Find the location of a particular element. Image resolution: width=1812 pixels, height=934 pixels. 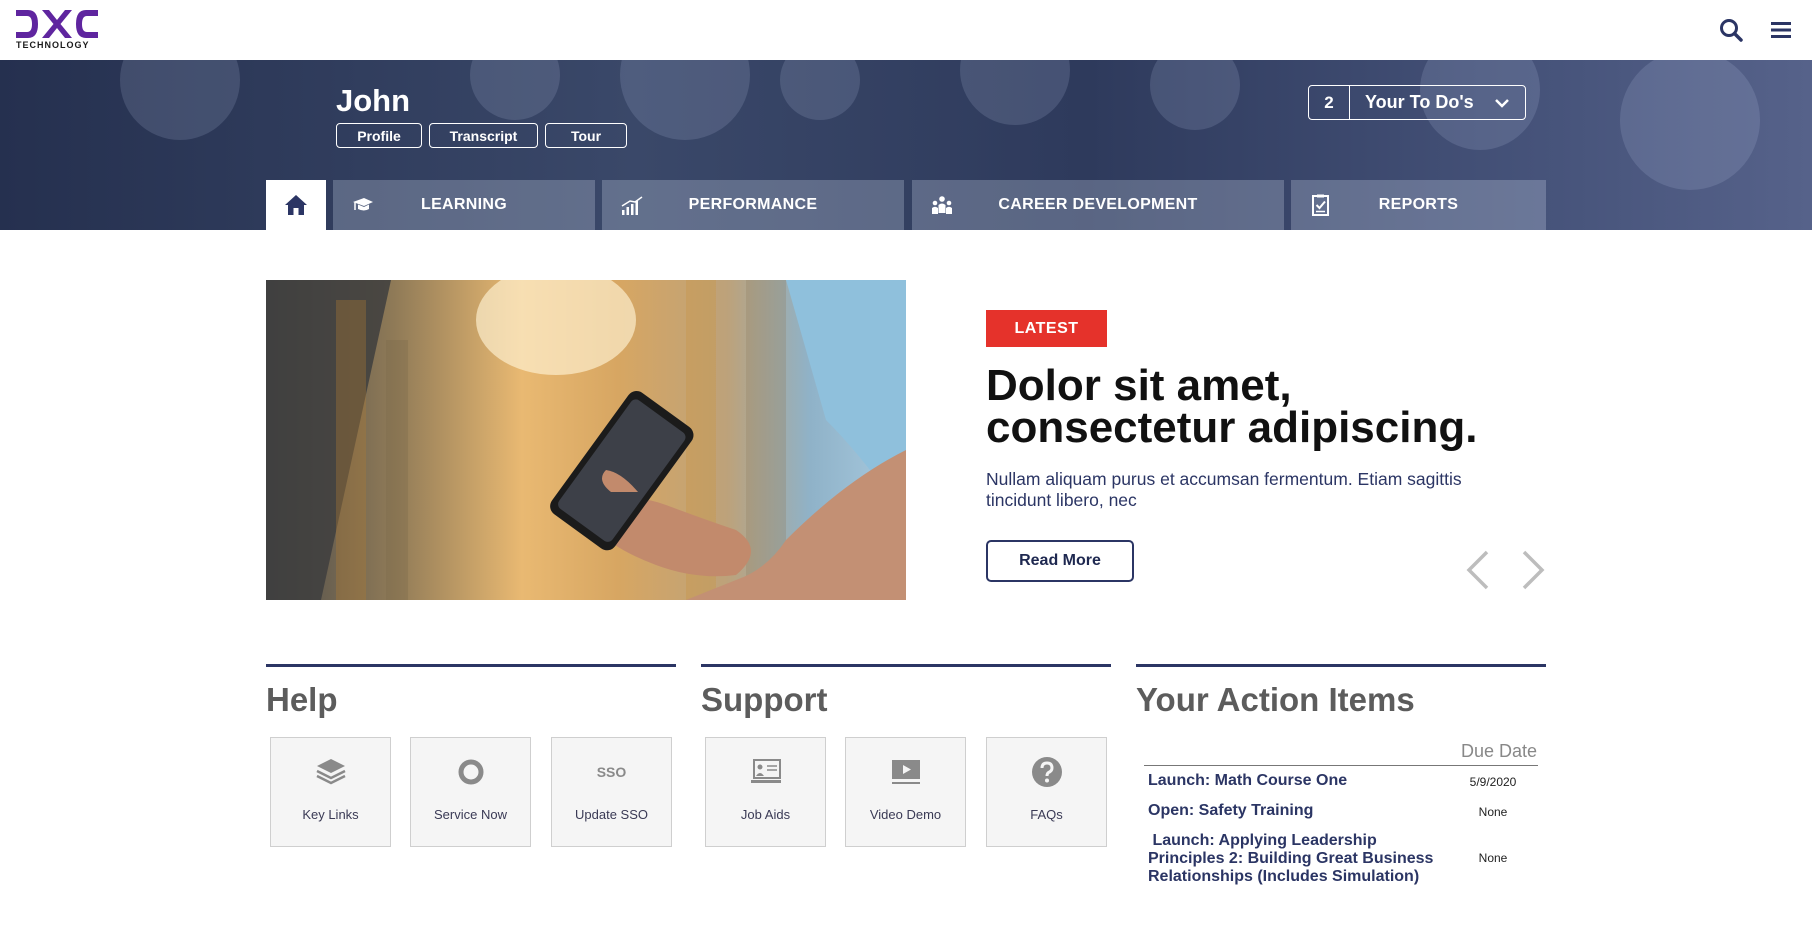

todo-count: 2 is located at coordinates (1329, 102).